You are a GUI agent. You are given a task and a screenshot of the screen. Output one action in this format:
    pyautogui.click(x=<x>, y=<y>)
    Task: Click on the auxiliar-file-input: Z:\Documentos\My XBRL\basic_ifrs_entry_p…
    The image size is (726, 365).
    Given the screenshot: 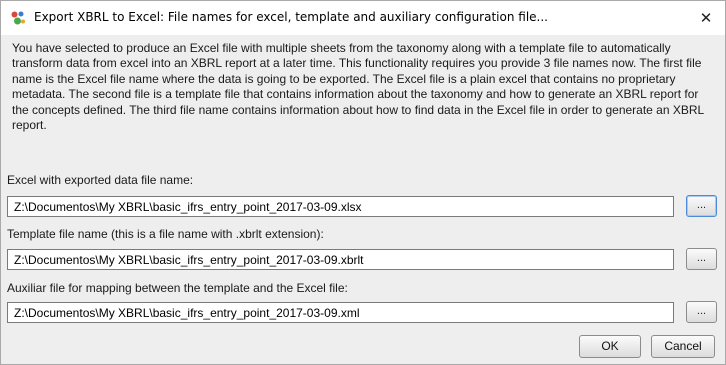 What is the action you would take?
    pyautogui.click(x=340, y=312)
    